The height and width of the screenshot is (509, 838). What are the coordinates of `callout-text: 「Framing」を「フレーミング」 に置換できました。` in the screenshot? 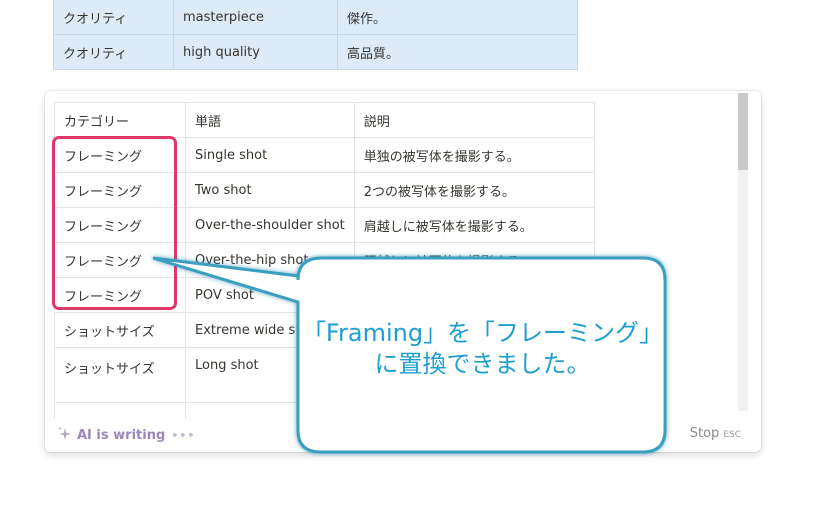 It's located at (482, 349).